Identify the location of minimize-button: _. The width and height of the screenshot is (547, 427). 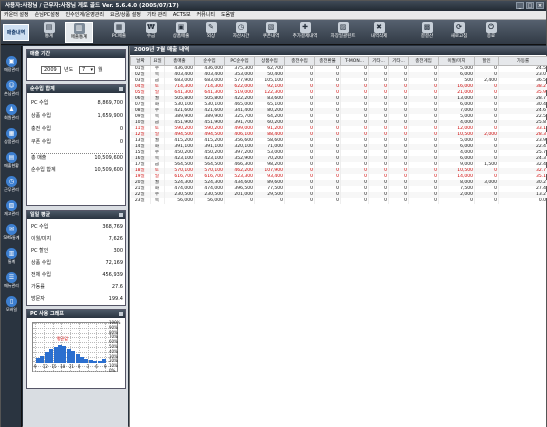
(520, 5).